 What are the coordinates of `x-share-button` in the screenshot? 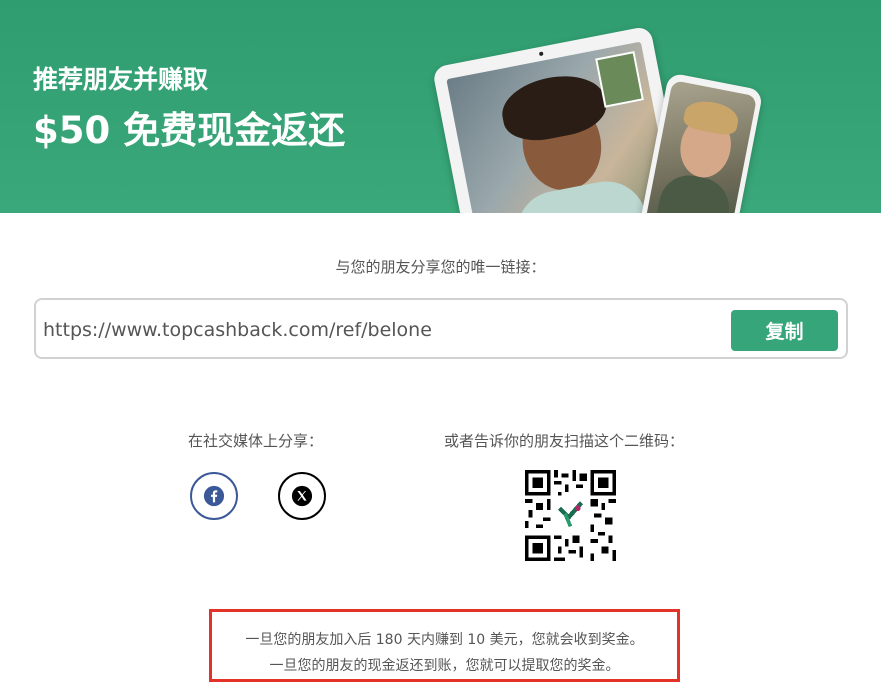 It's located at (302, 496).